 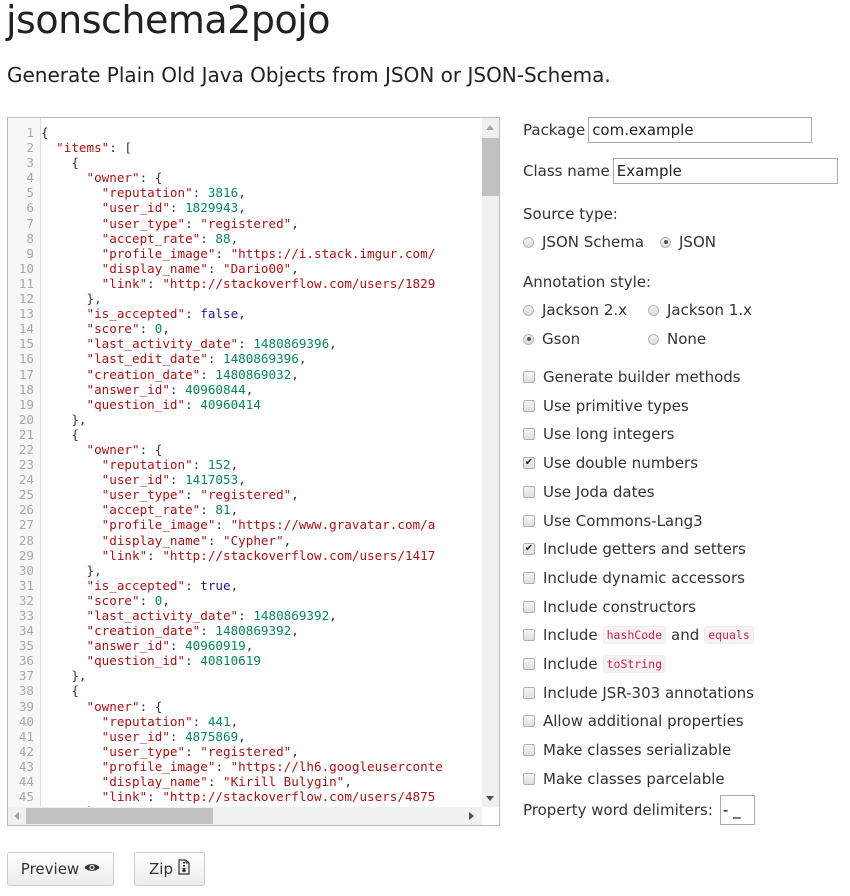 I want to click on option-checkbox-row: Include hashCode and equals, so click(x=641, y=635).